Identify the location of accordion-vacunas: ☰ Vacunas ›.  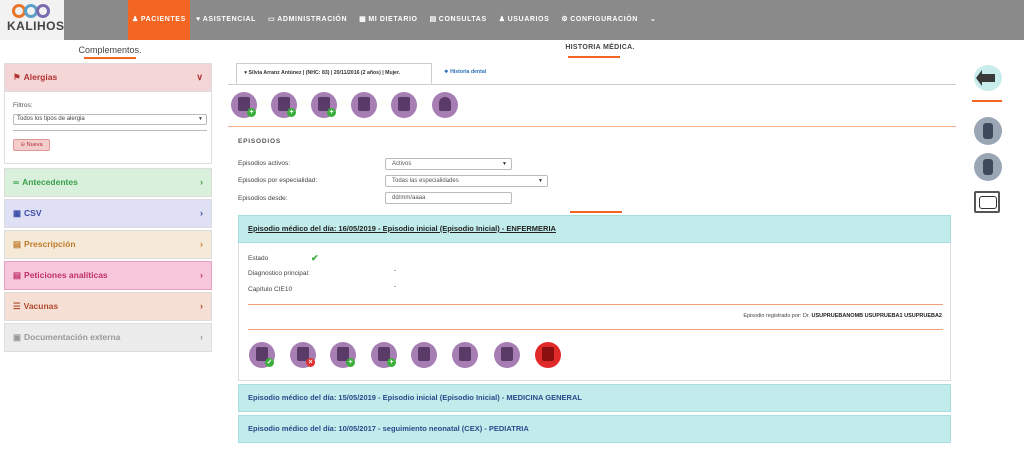
(108, 306).